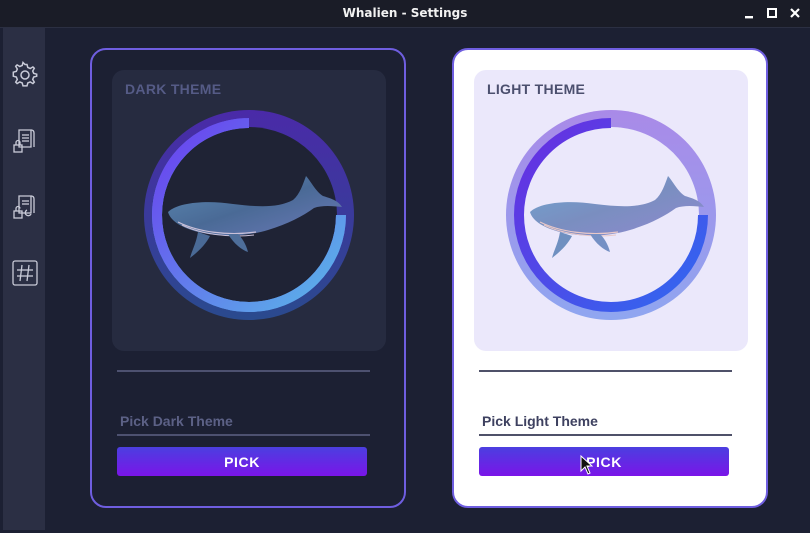  Describe the element at coordinates (25, 141) in the screenshot. I see `locked-document-icon` at that location.